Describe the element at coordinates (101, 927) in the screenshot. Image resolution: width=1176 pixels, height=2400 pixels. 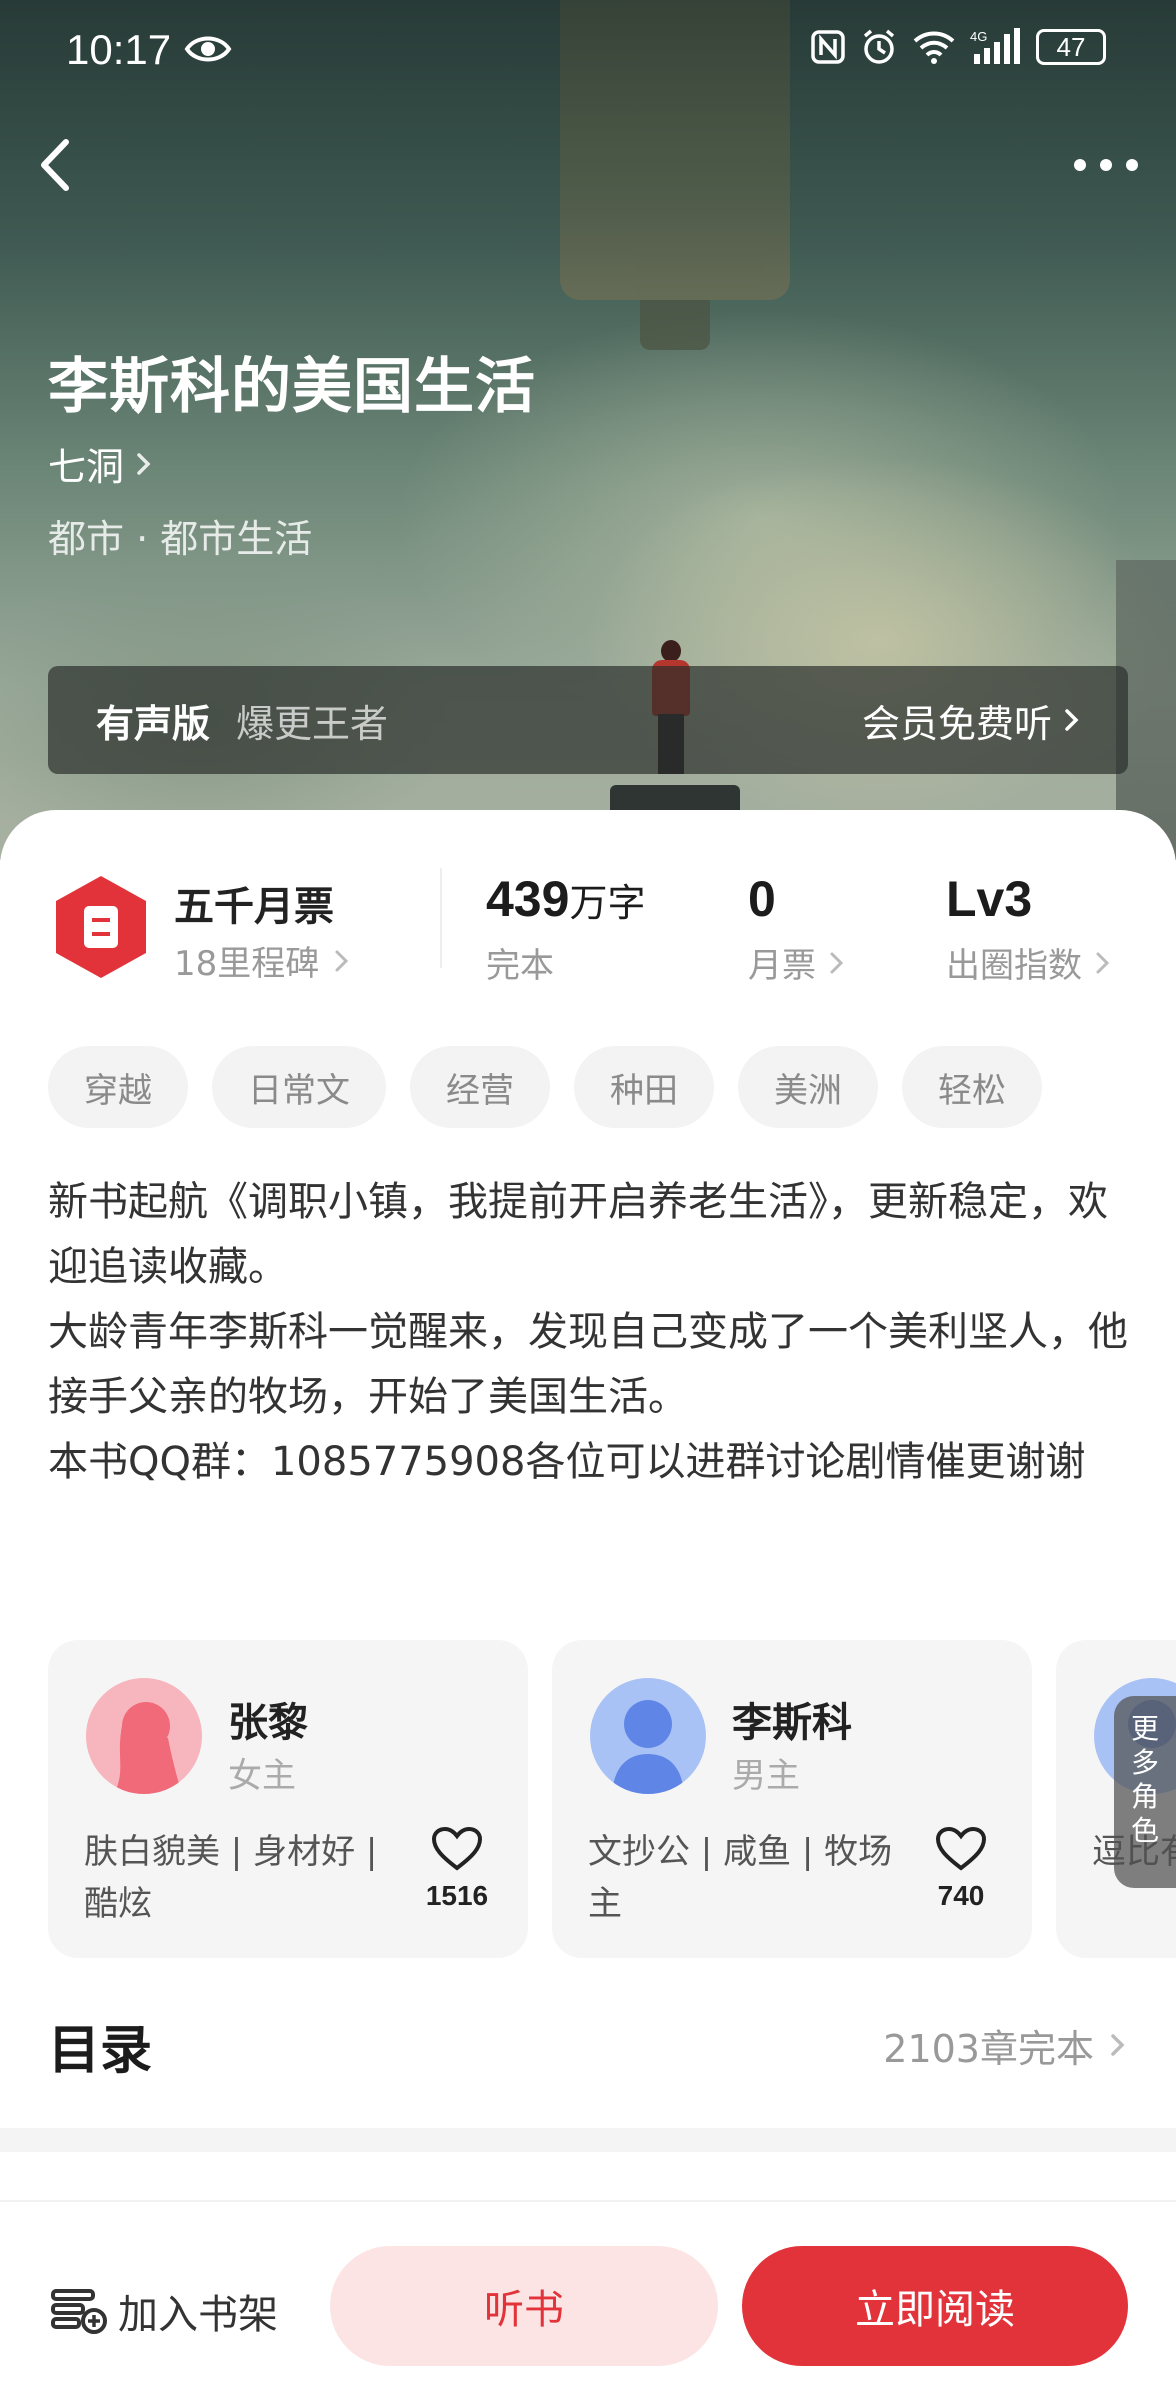
I see `ticket-icon` at that location.